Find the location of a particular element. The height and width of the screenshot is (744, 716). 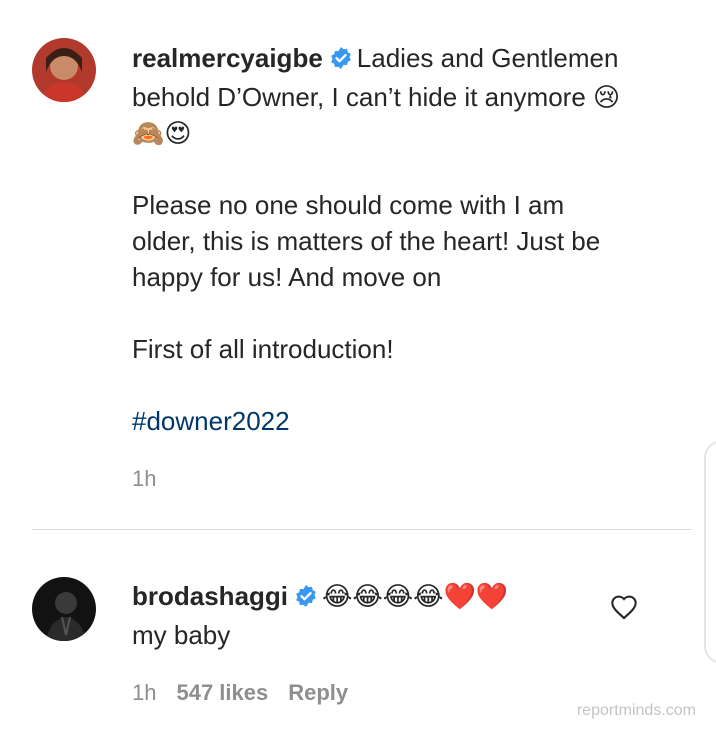

post-time: 1h is located at coordinates (144, 478).